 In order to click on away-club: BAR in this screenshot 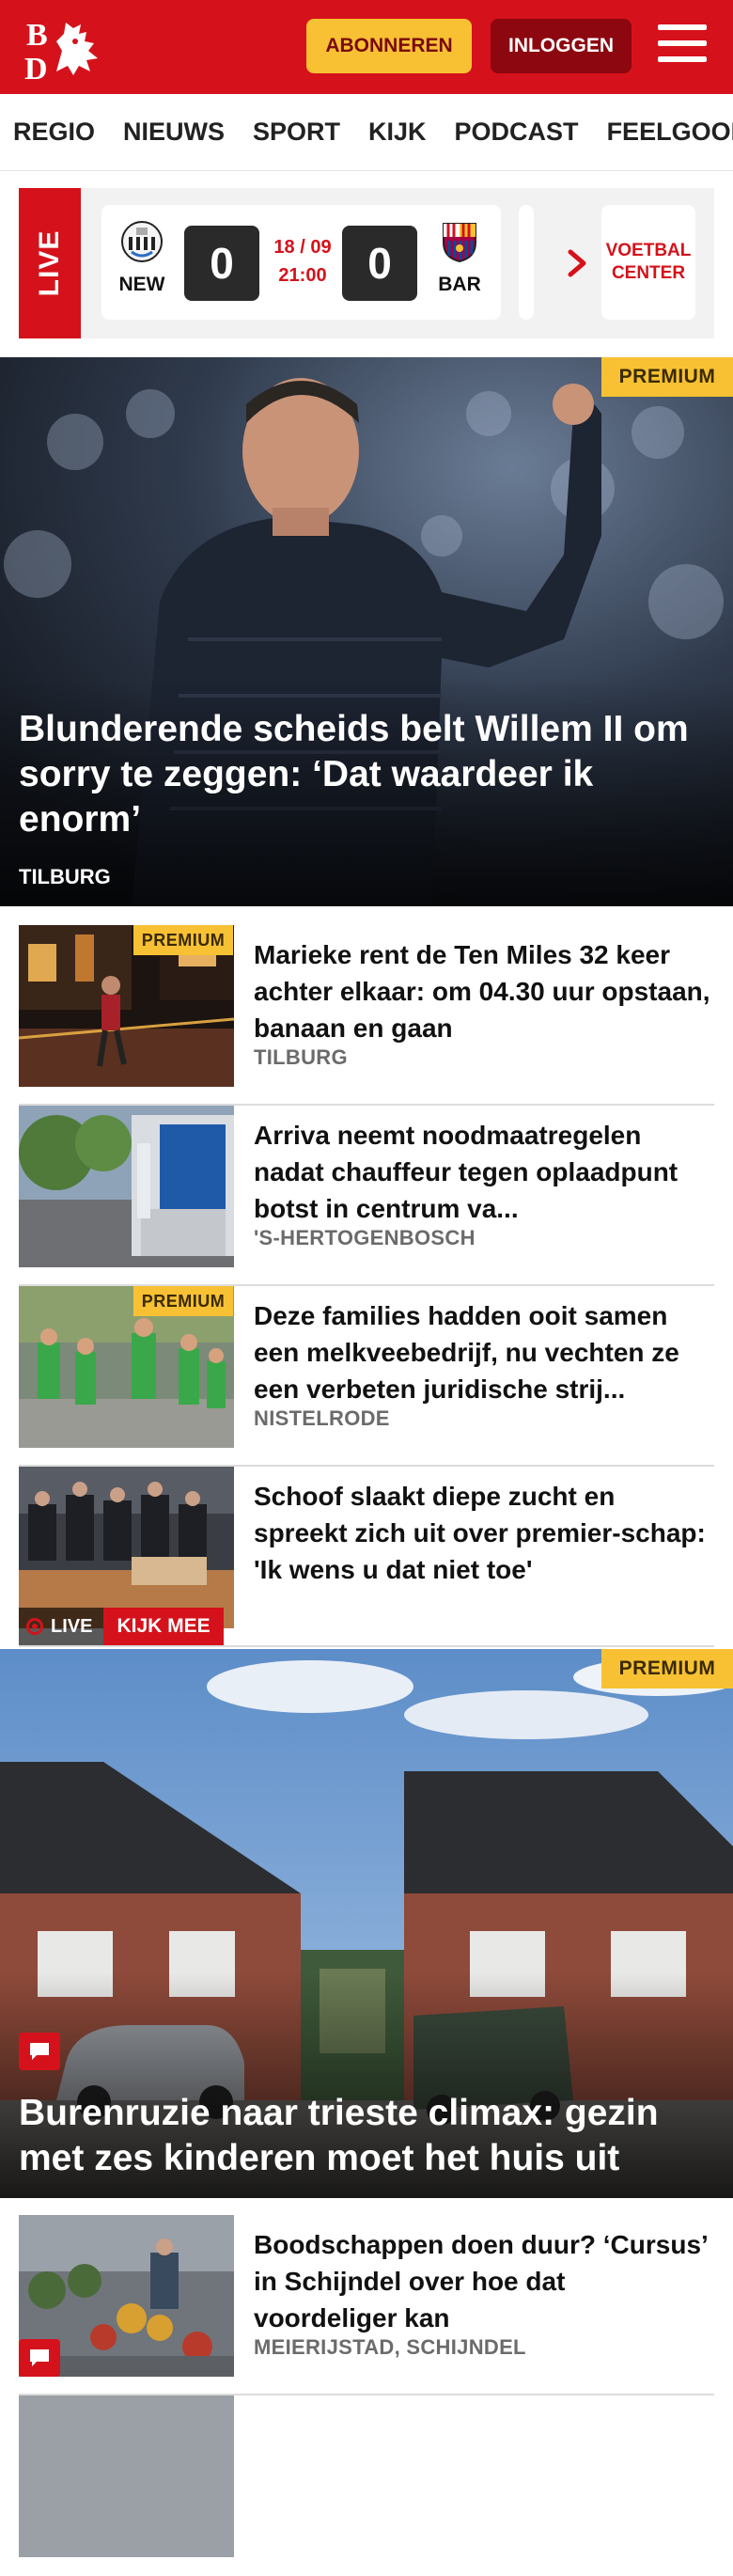, I will do `click(459, 258)`.